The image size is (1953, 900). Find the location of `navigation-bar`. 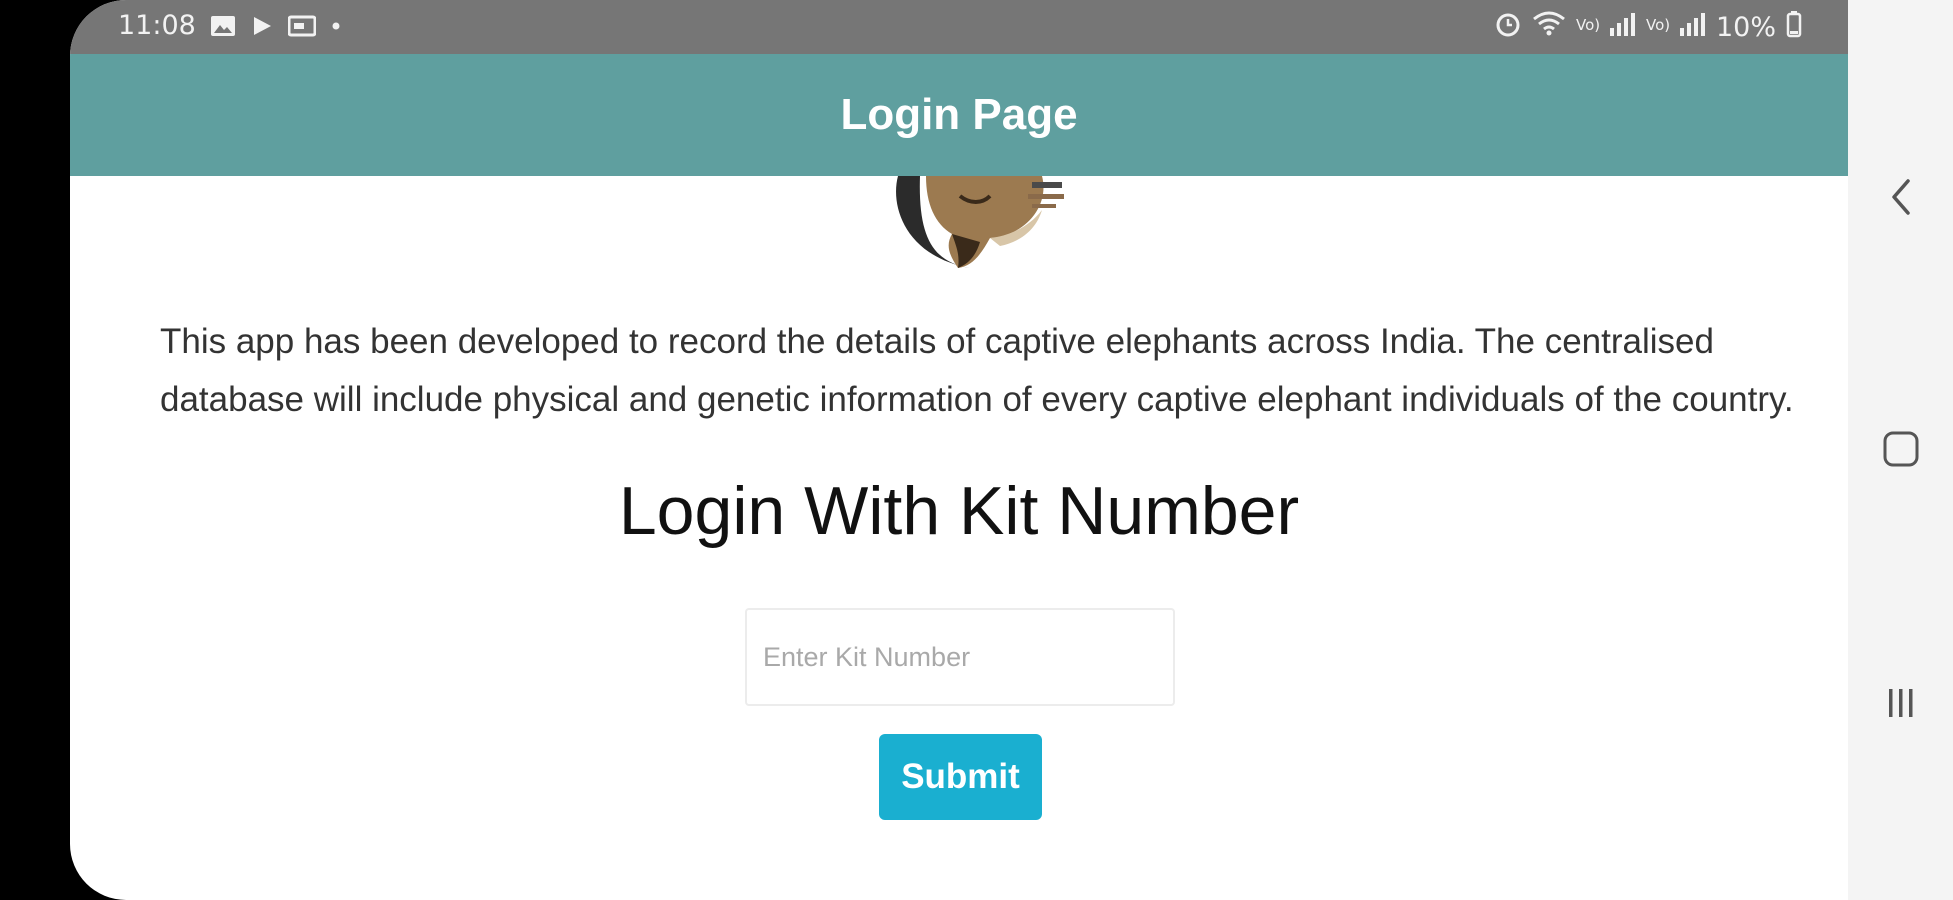

navigation-bar is located at coordinates (1900, 450).